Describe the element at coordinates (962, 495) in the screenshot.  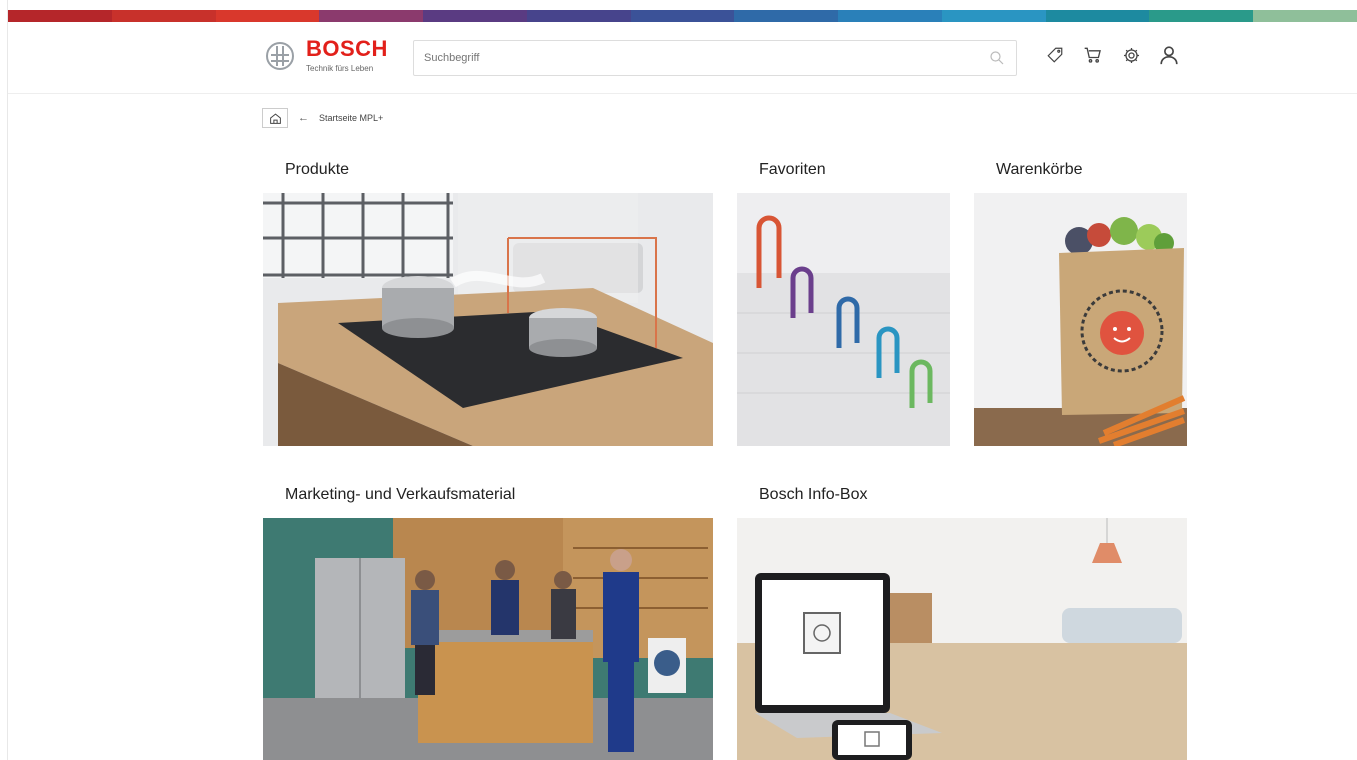
I see `tile-header: Bosch Info-Box` at that location.